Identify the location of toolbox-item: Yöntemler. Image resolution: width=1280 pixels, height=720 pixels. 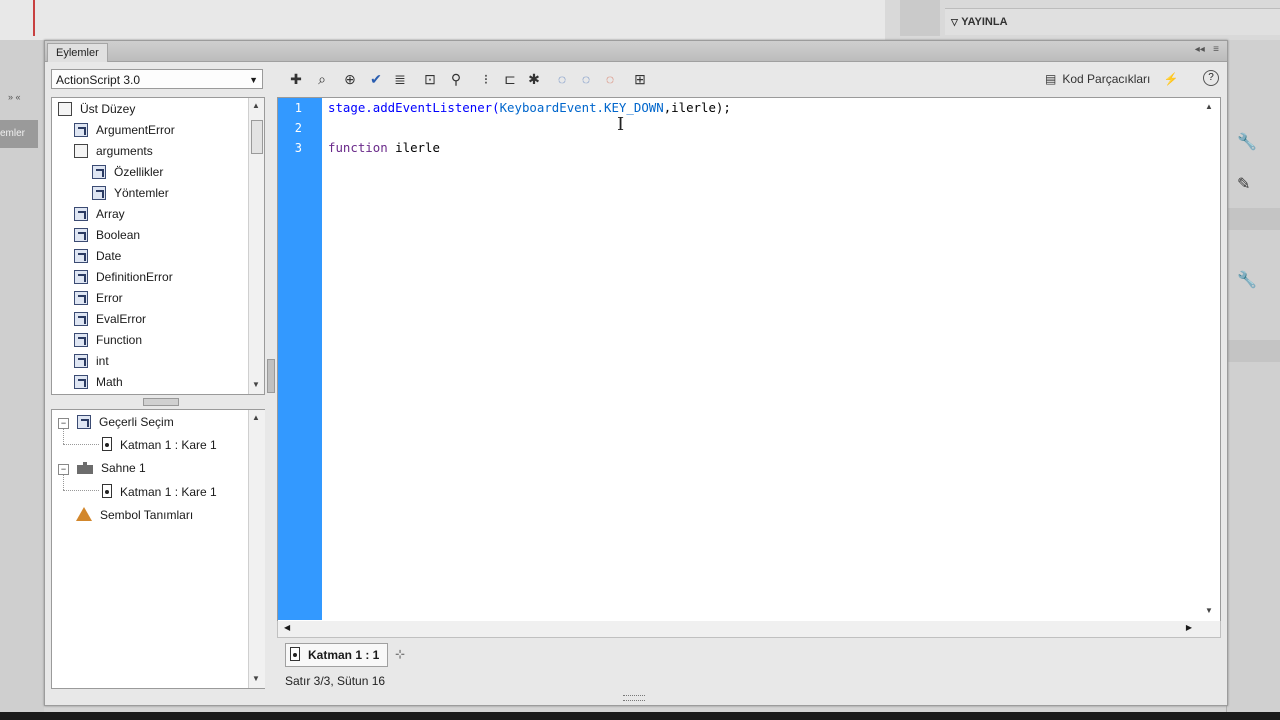
(130, 193).